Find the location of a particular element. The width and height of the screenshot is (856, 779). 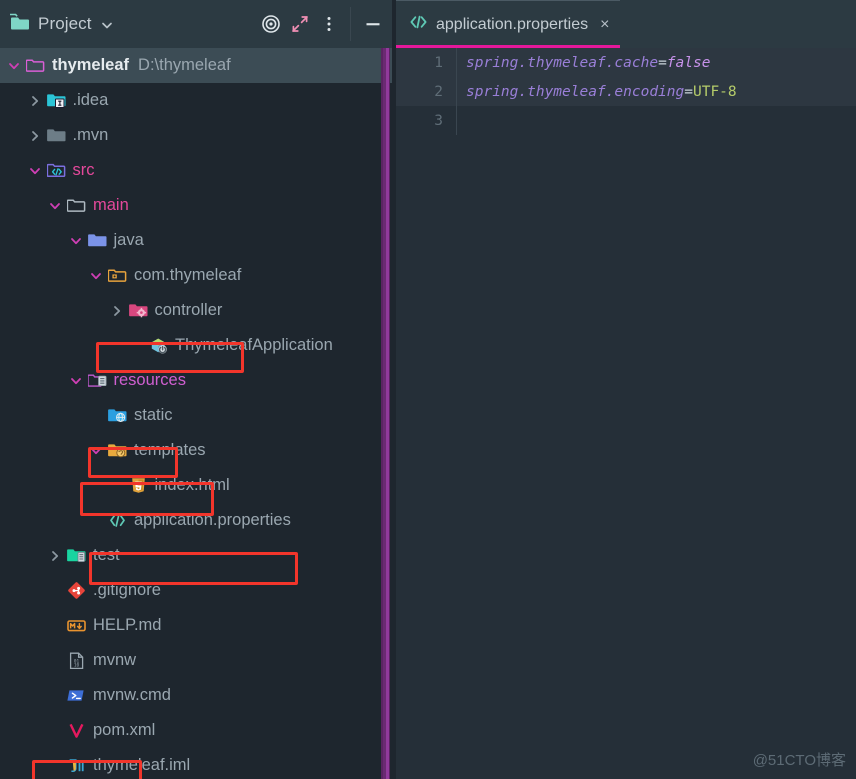

tree-row-label: templates is located at coordinates (170, 450).